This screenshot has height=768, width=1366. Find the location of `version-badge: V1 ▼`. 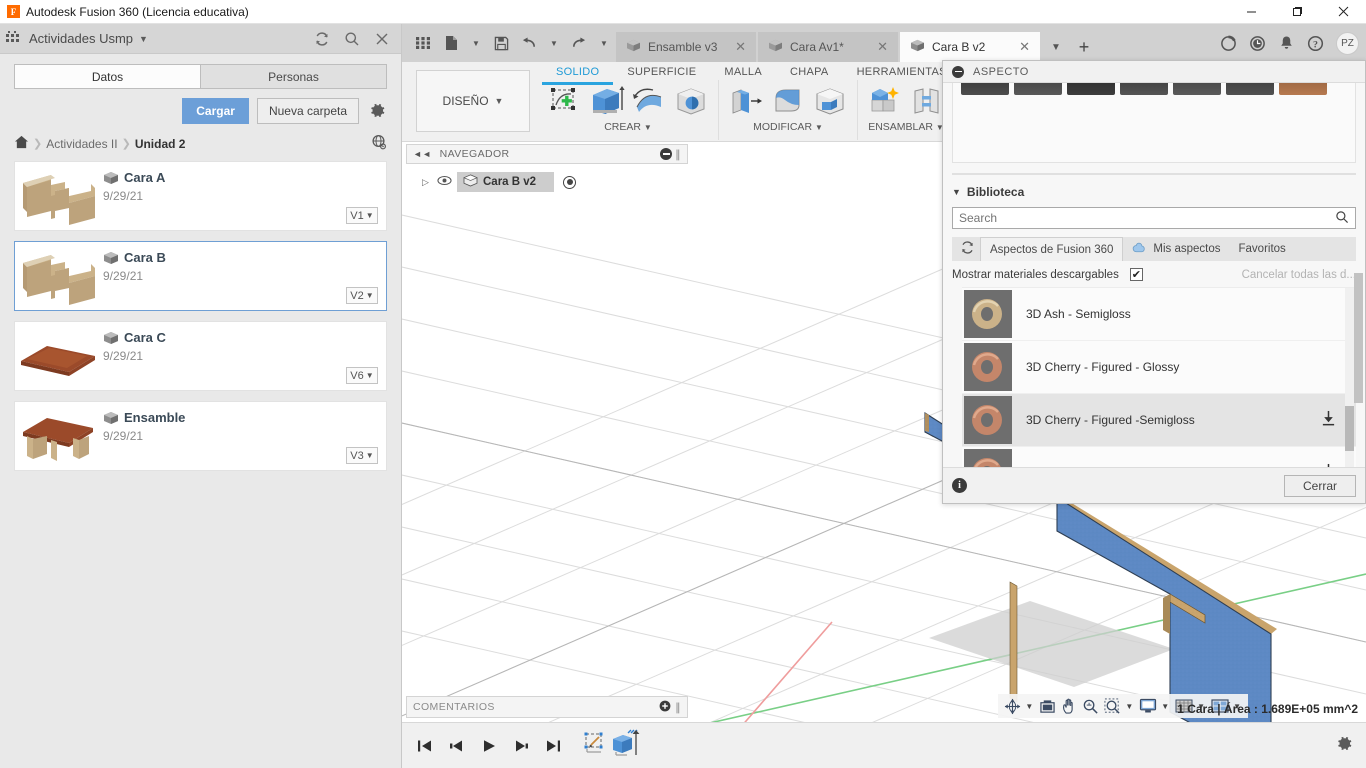

version-badge: V1 ▼ is located at coordinates (362, 215).